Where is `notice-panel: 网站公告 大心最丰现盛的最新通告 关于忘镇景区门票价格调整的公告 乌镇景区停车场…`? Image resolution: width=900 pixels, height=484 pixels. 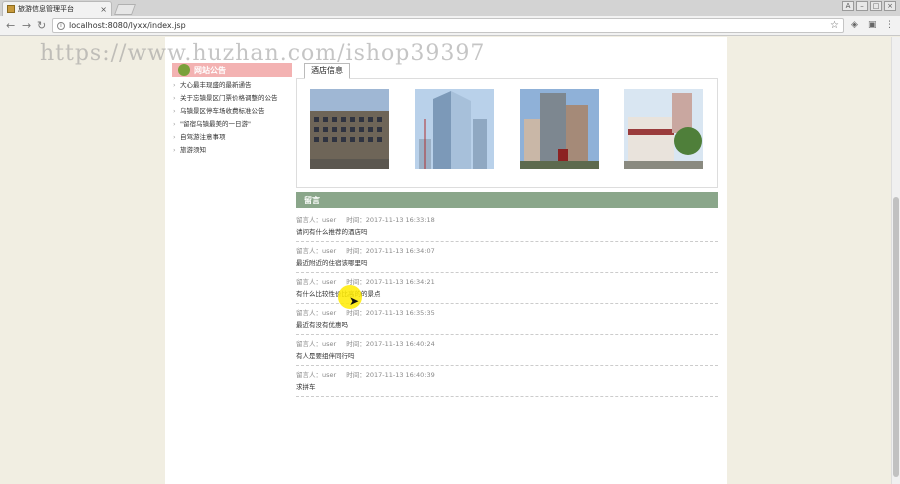
notice-panel: 网站公告 大心最丰现盛的最新通告 关于忘镇景区门票价格调整的公告 乌镇景区停车场… is located at coordinates (232, 110).